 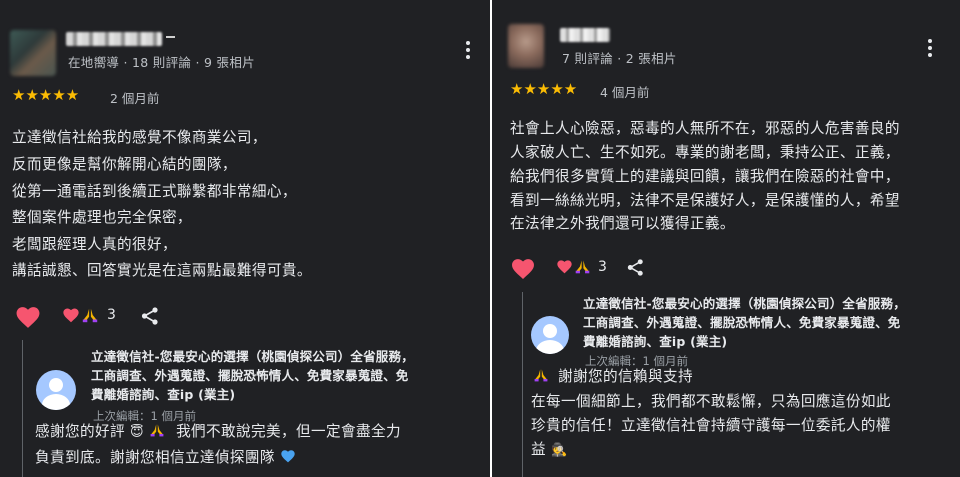 I want to click on name-dash, so click(x=170, y=37).